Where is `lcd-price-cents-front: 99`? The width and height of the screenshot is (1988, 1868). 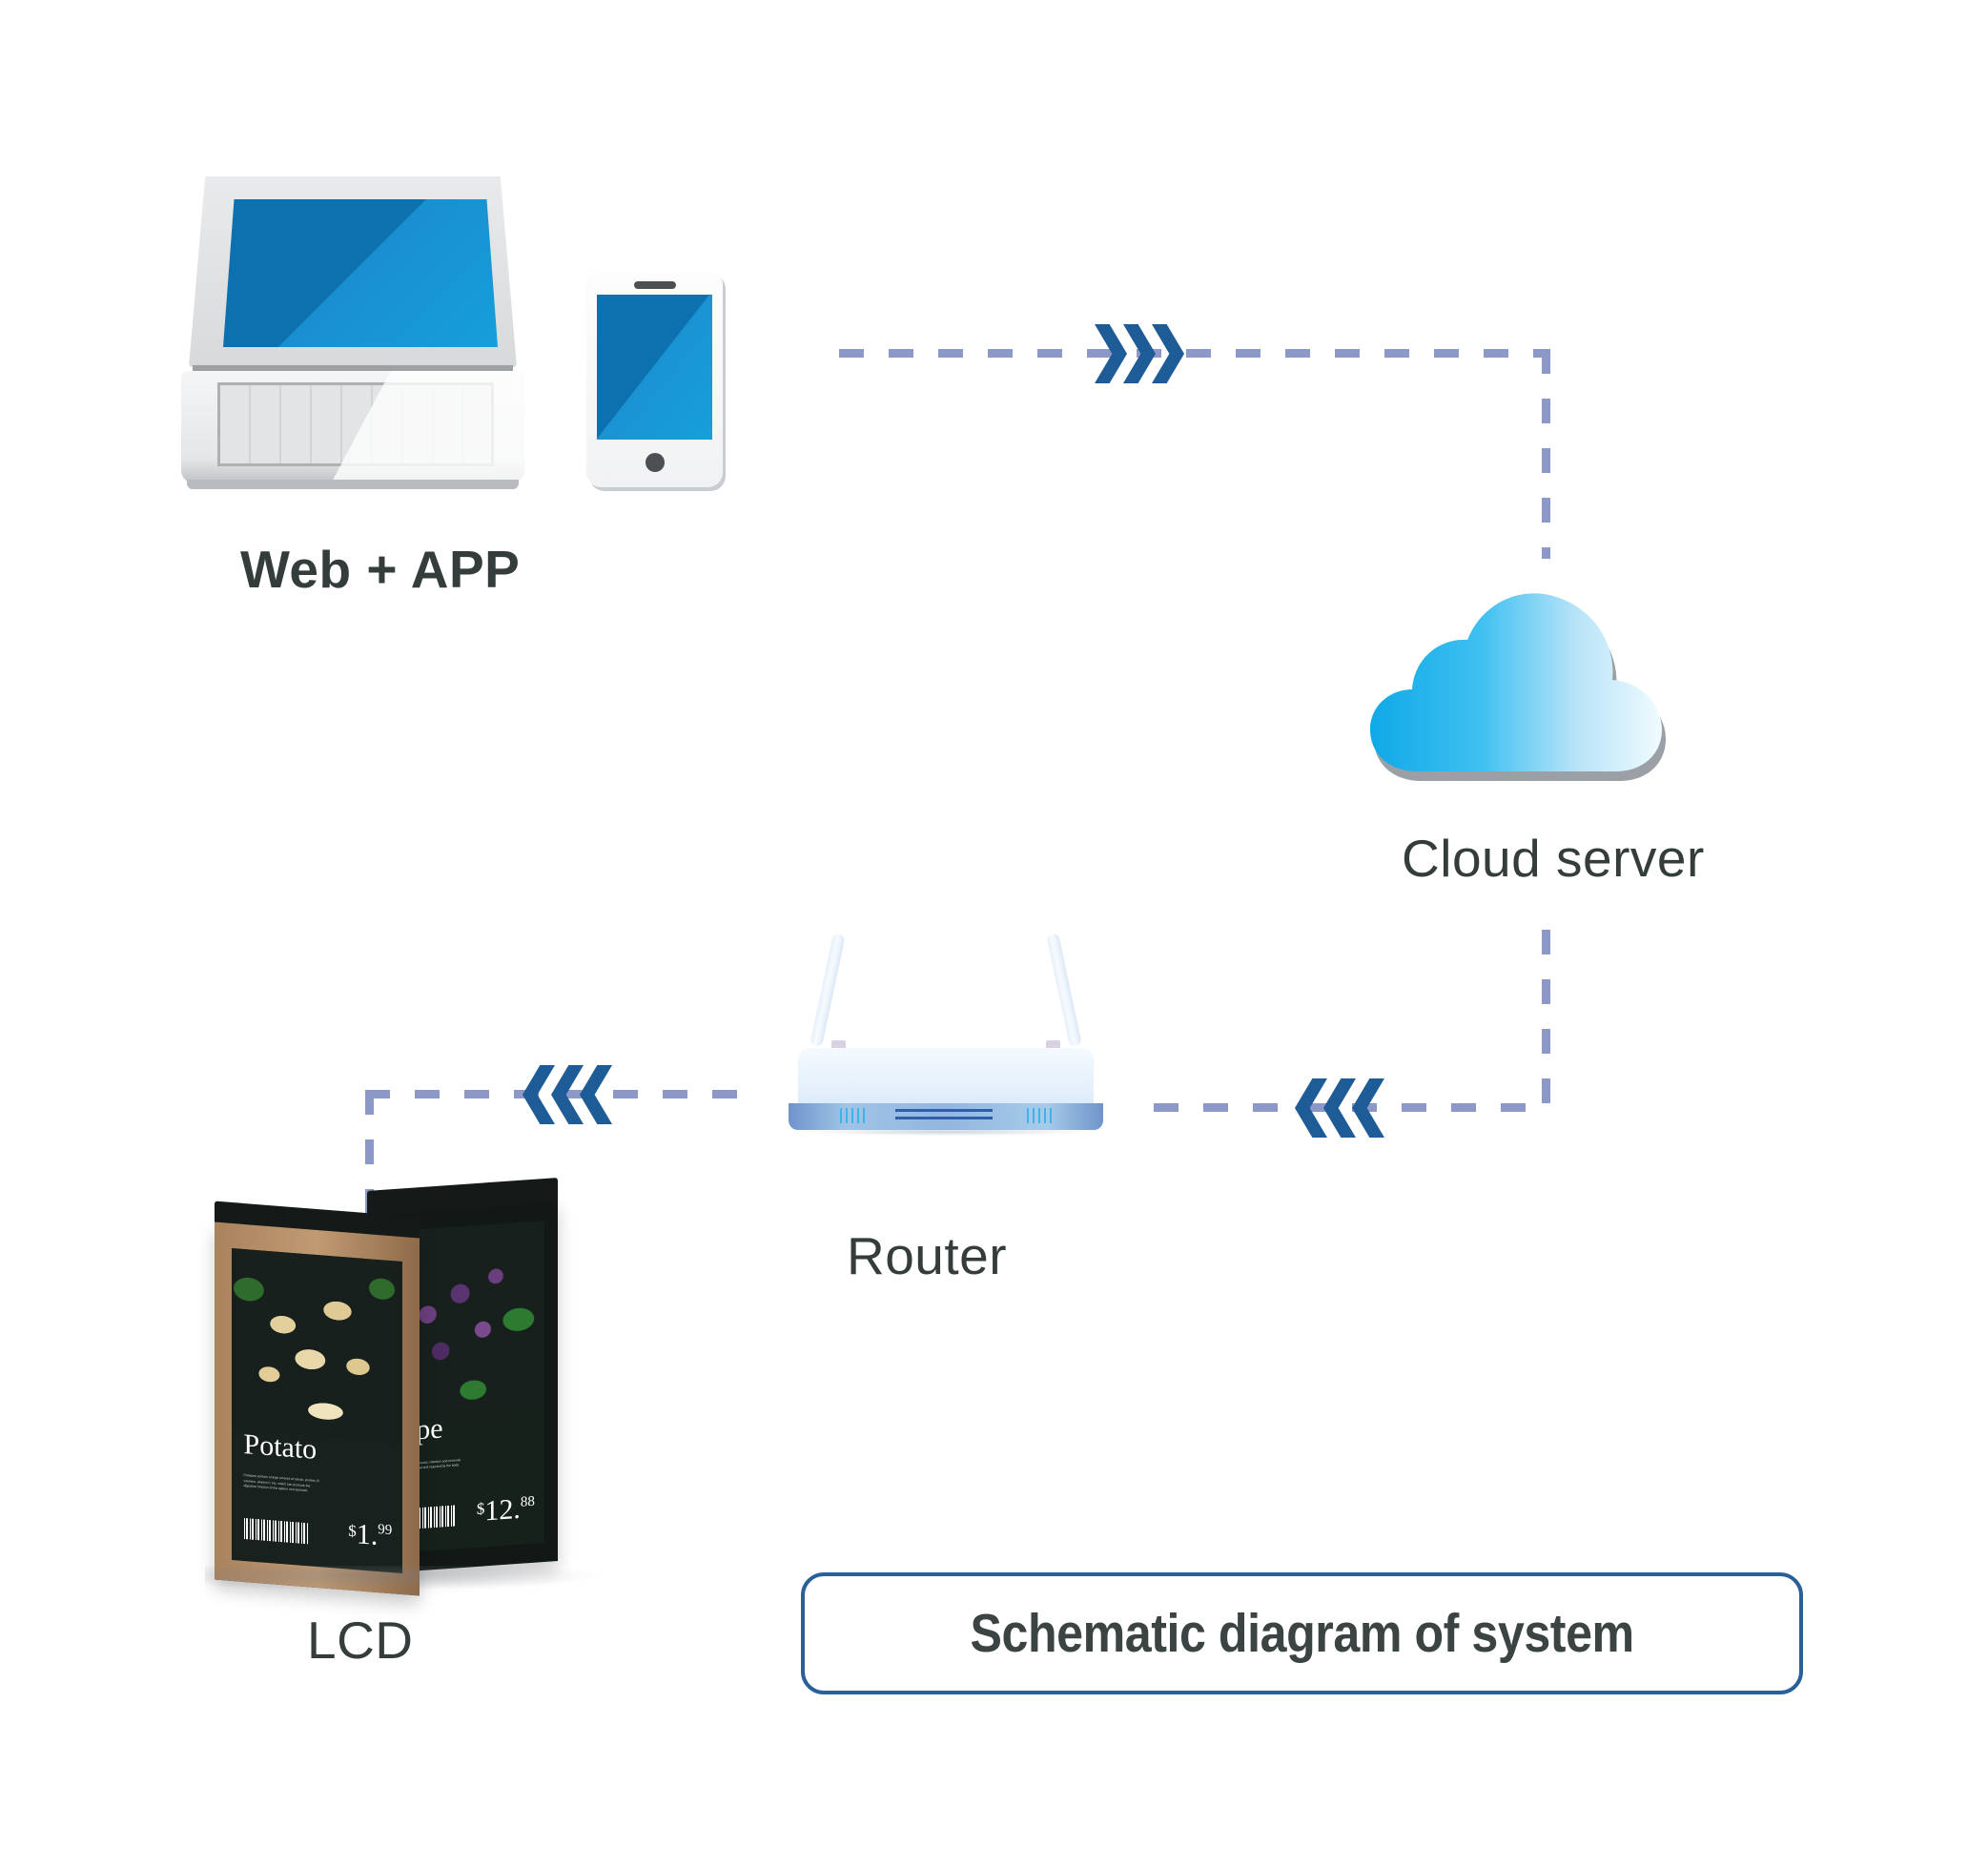
lcd-price-cents-front: 99 is located at coordinates (385, 1531).